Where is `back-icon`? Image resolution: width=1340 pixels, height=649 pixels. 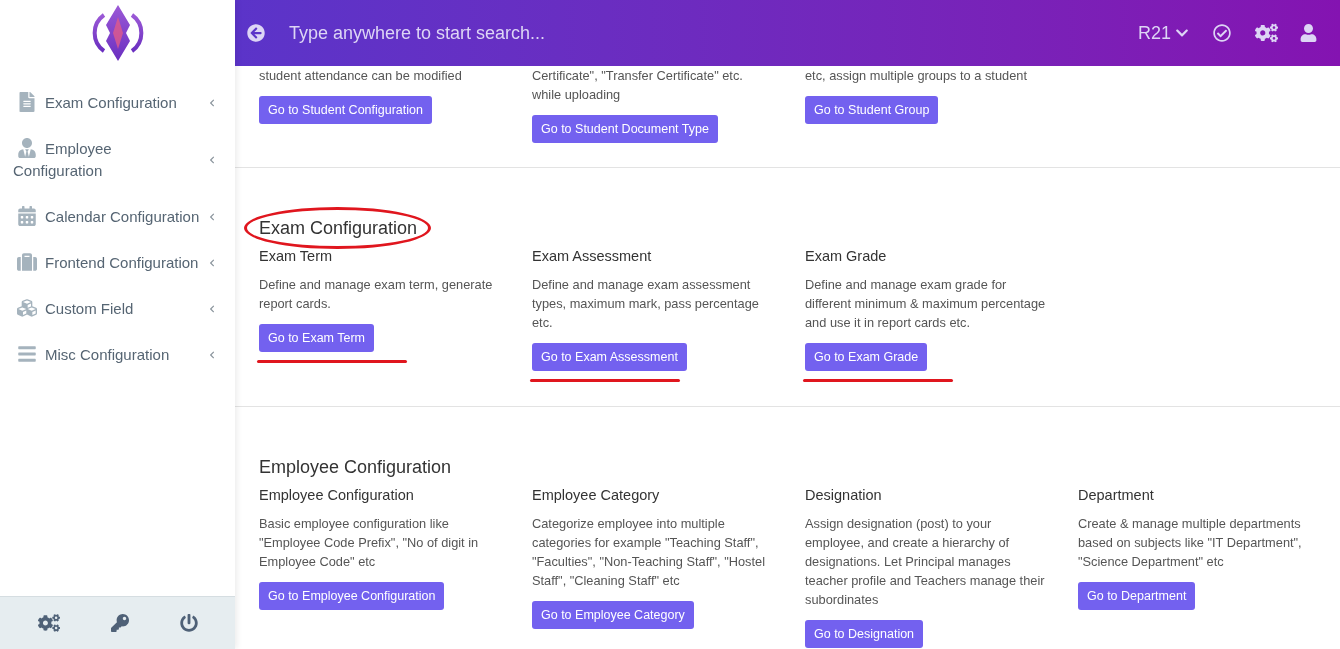 back-icon is located at coordinates (256, 33).